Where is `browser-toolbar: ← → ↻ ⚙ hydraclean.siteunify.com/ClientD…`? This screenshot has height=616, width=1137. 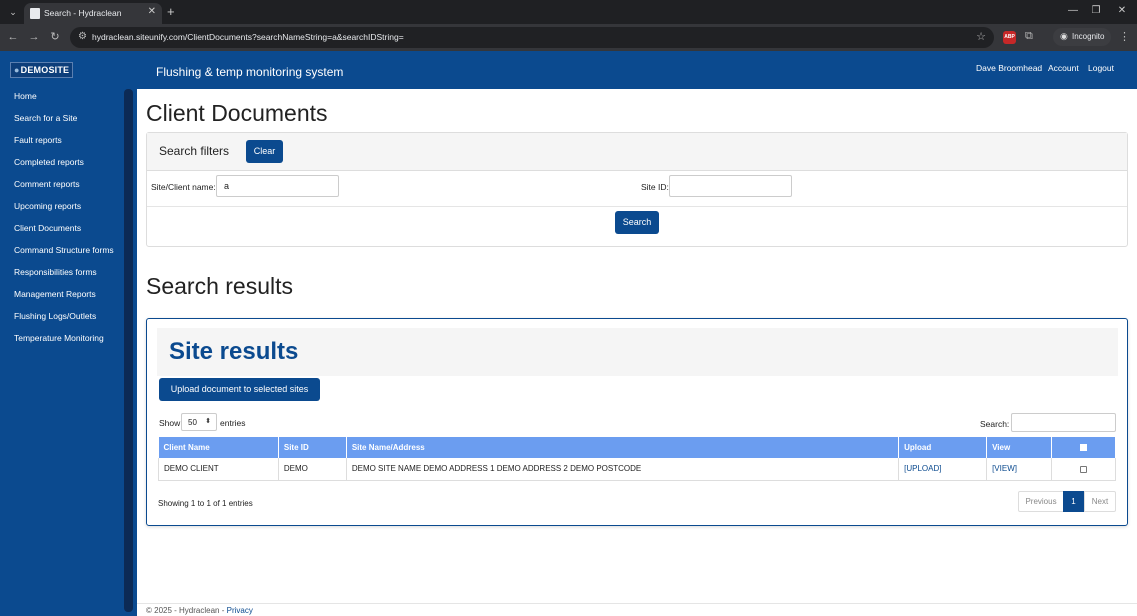 browser-toolbar: ← → ↻ ⚙ hydraclean.siteunify.com/ClientD… is located at coordinates (568, 37).